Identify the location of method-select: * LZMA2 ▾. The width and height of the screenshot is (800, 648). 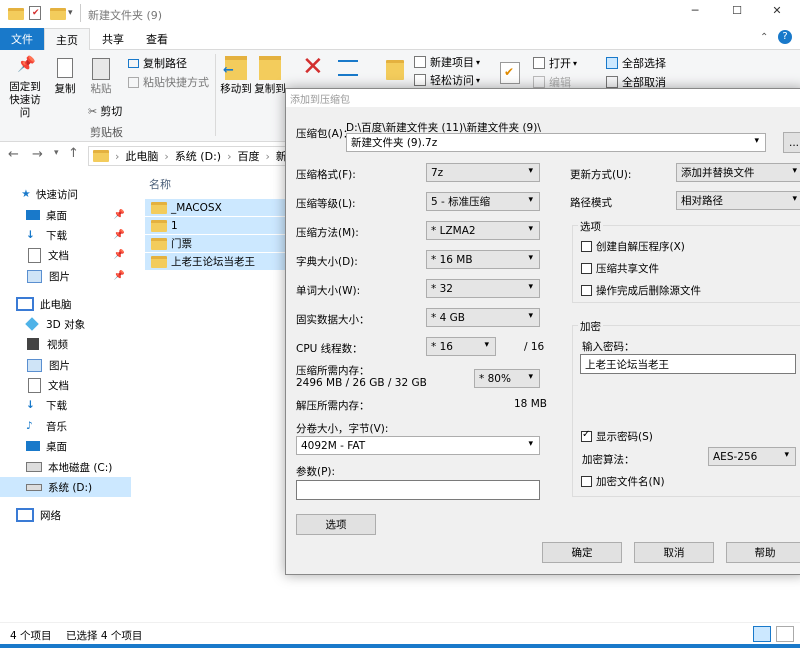
(483, 230).